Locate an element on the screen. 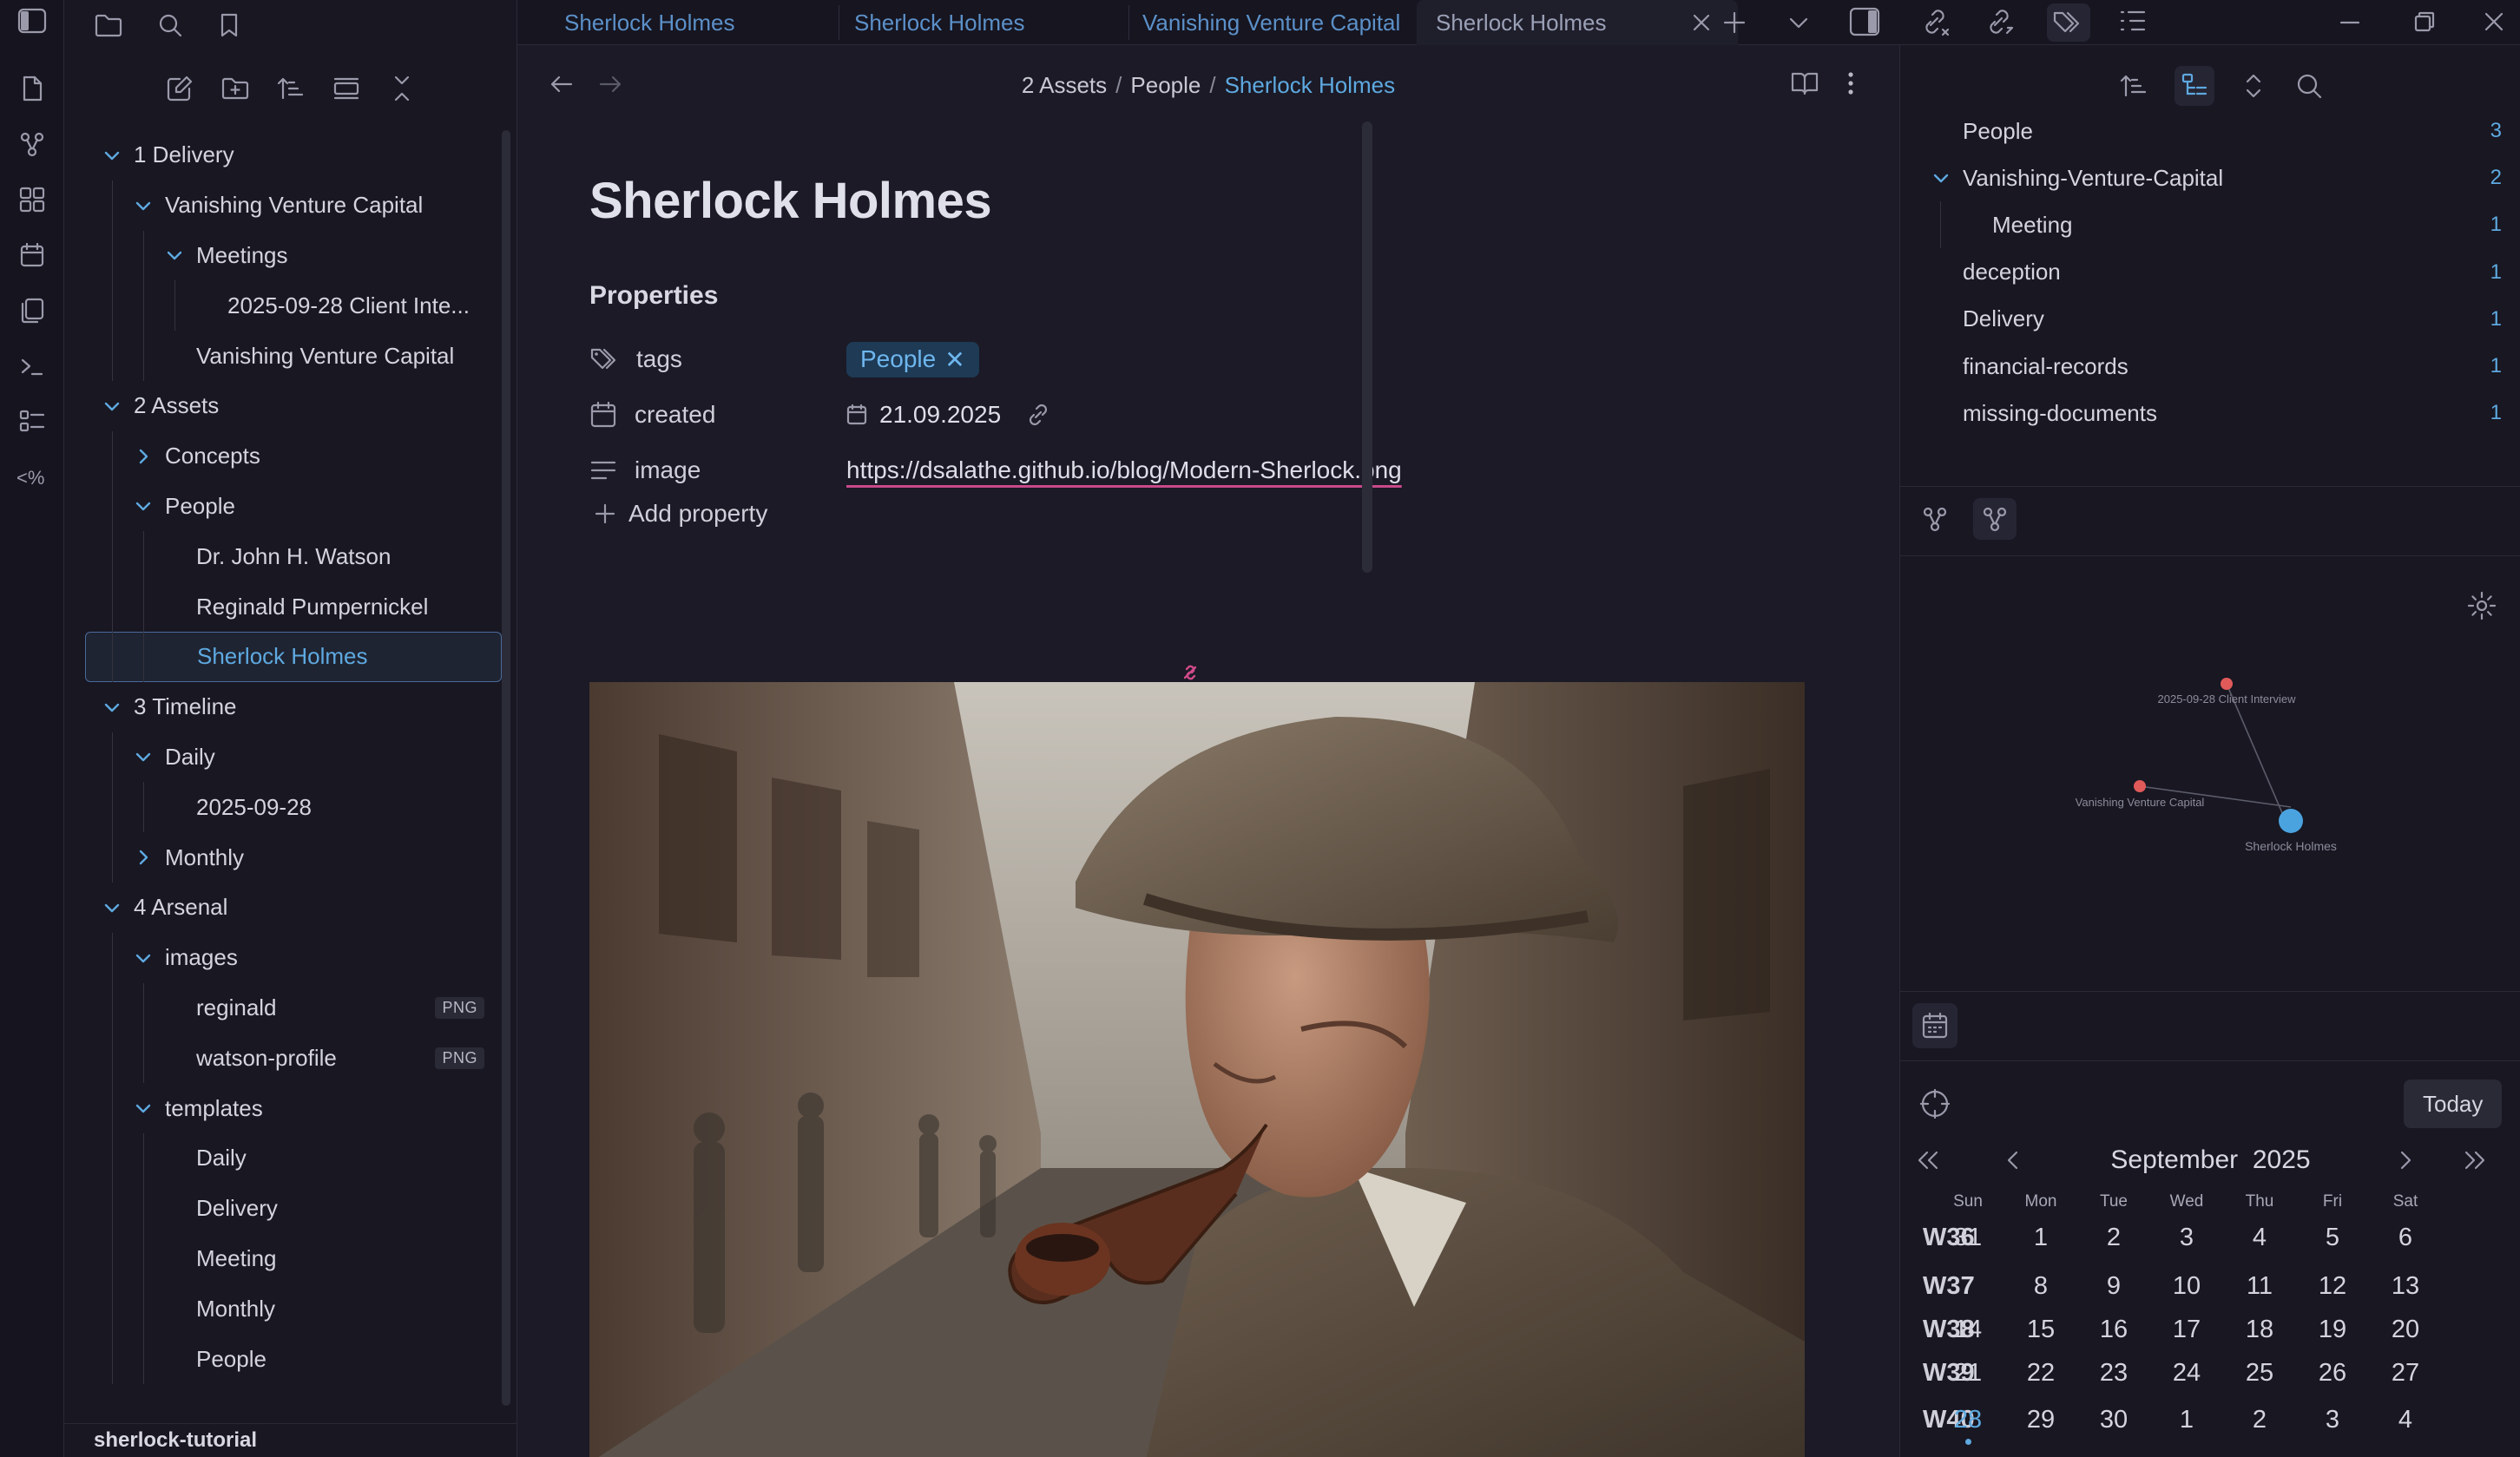  tab-sherlock-holmes-1: Sherlock Holmes is located at coordinates (694, 22).